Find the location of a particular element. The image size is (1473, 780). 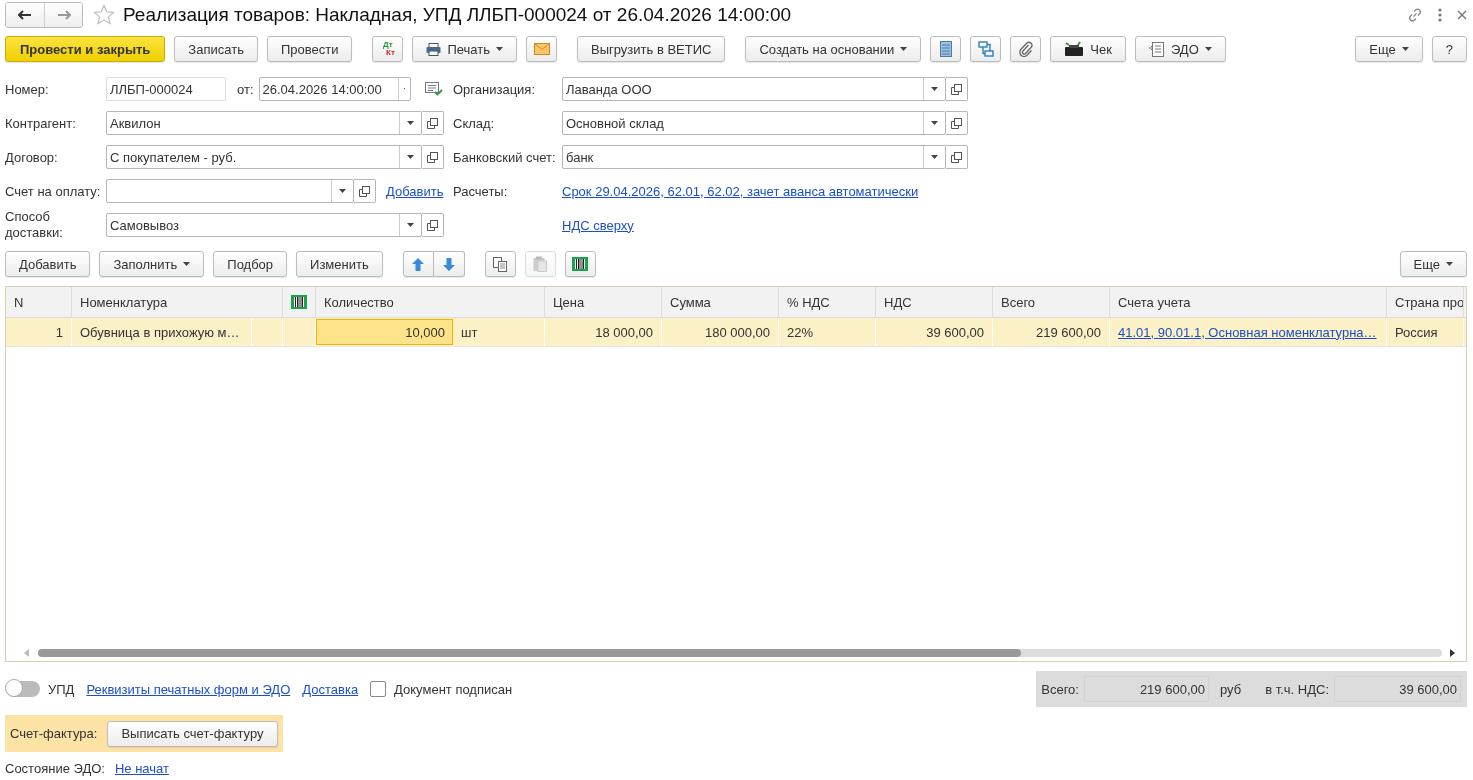

move-down-button is located at coordinates (449, 264).